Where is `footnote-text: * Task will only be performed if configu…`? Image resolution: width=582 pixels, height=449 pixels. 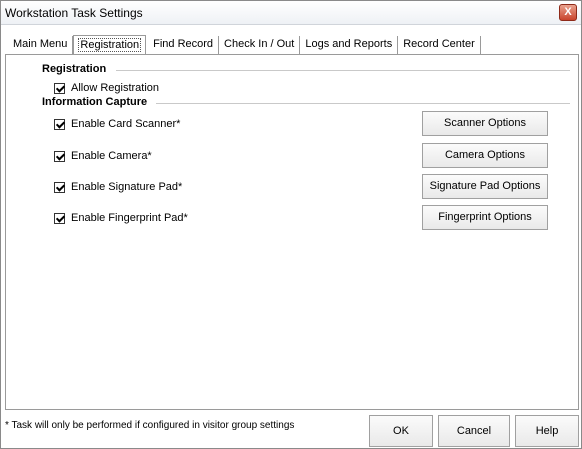 footnote-text: * Task will only be performed if configu… is located at coordinates (150, 425).